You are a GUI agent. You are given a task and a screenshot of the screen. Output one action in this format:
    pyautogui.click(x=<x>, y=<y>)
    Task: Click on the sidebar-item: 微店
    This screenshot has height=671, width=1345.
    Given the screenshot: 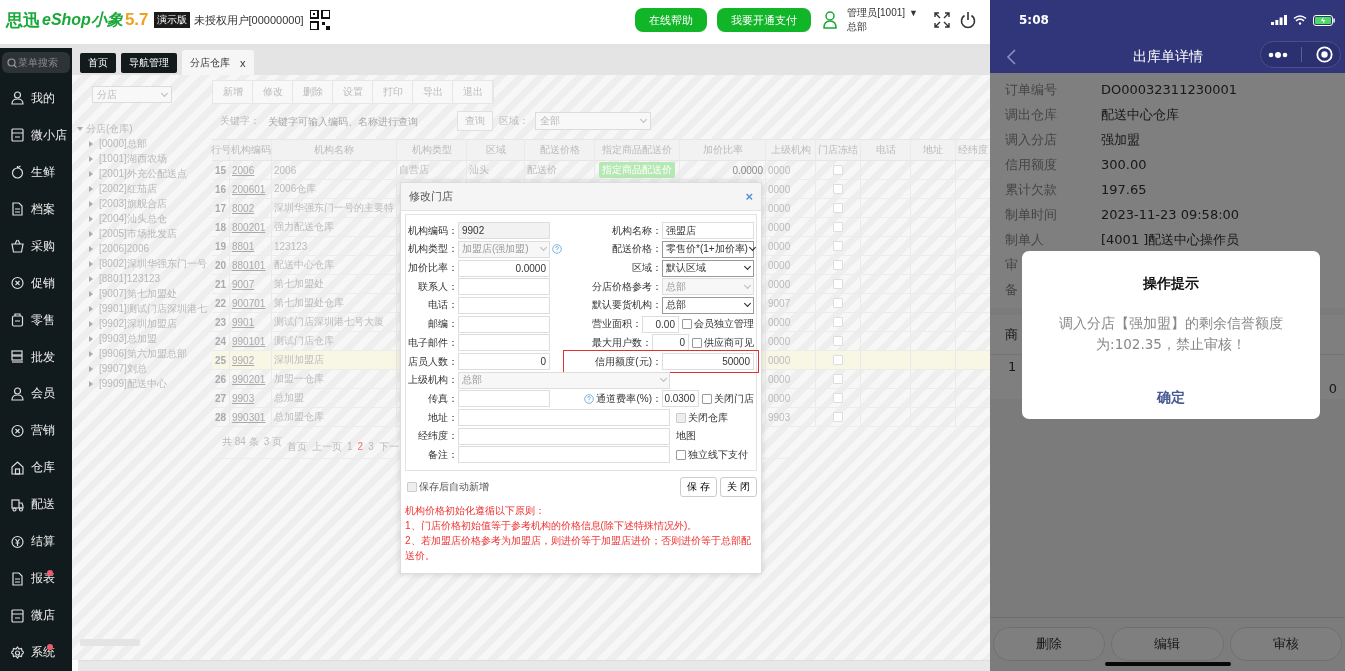 What is the action you would take?
    pyautogui.click(x=43, y=616)
    